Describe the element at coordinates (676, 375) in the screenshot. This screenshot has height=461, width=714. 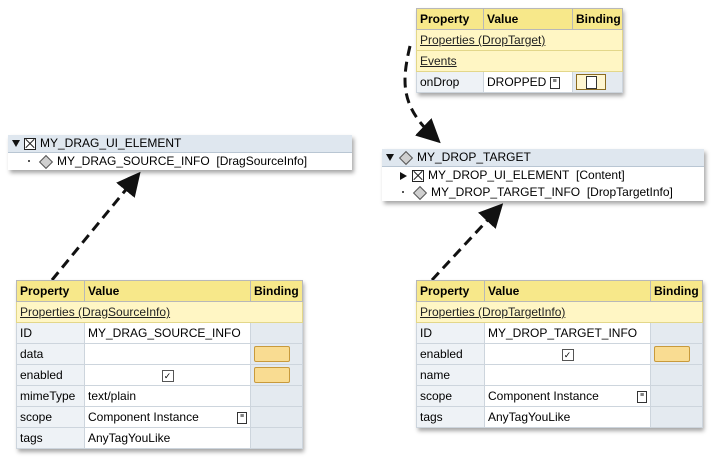
I see `binding-cell-name` at that location.